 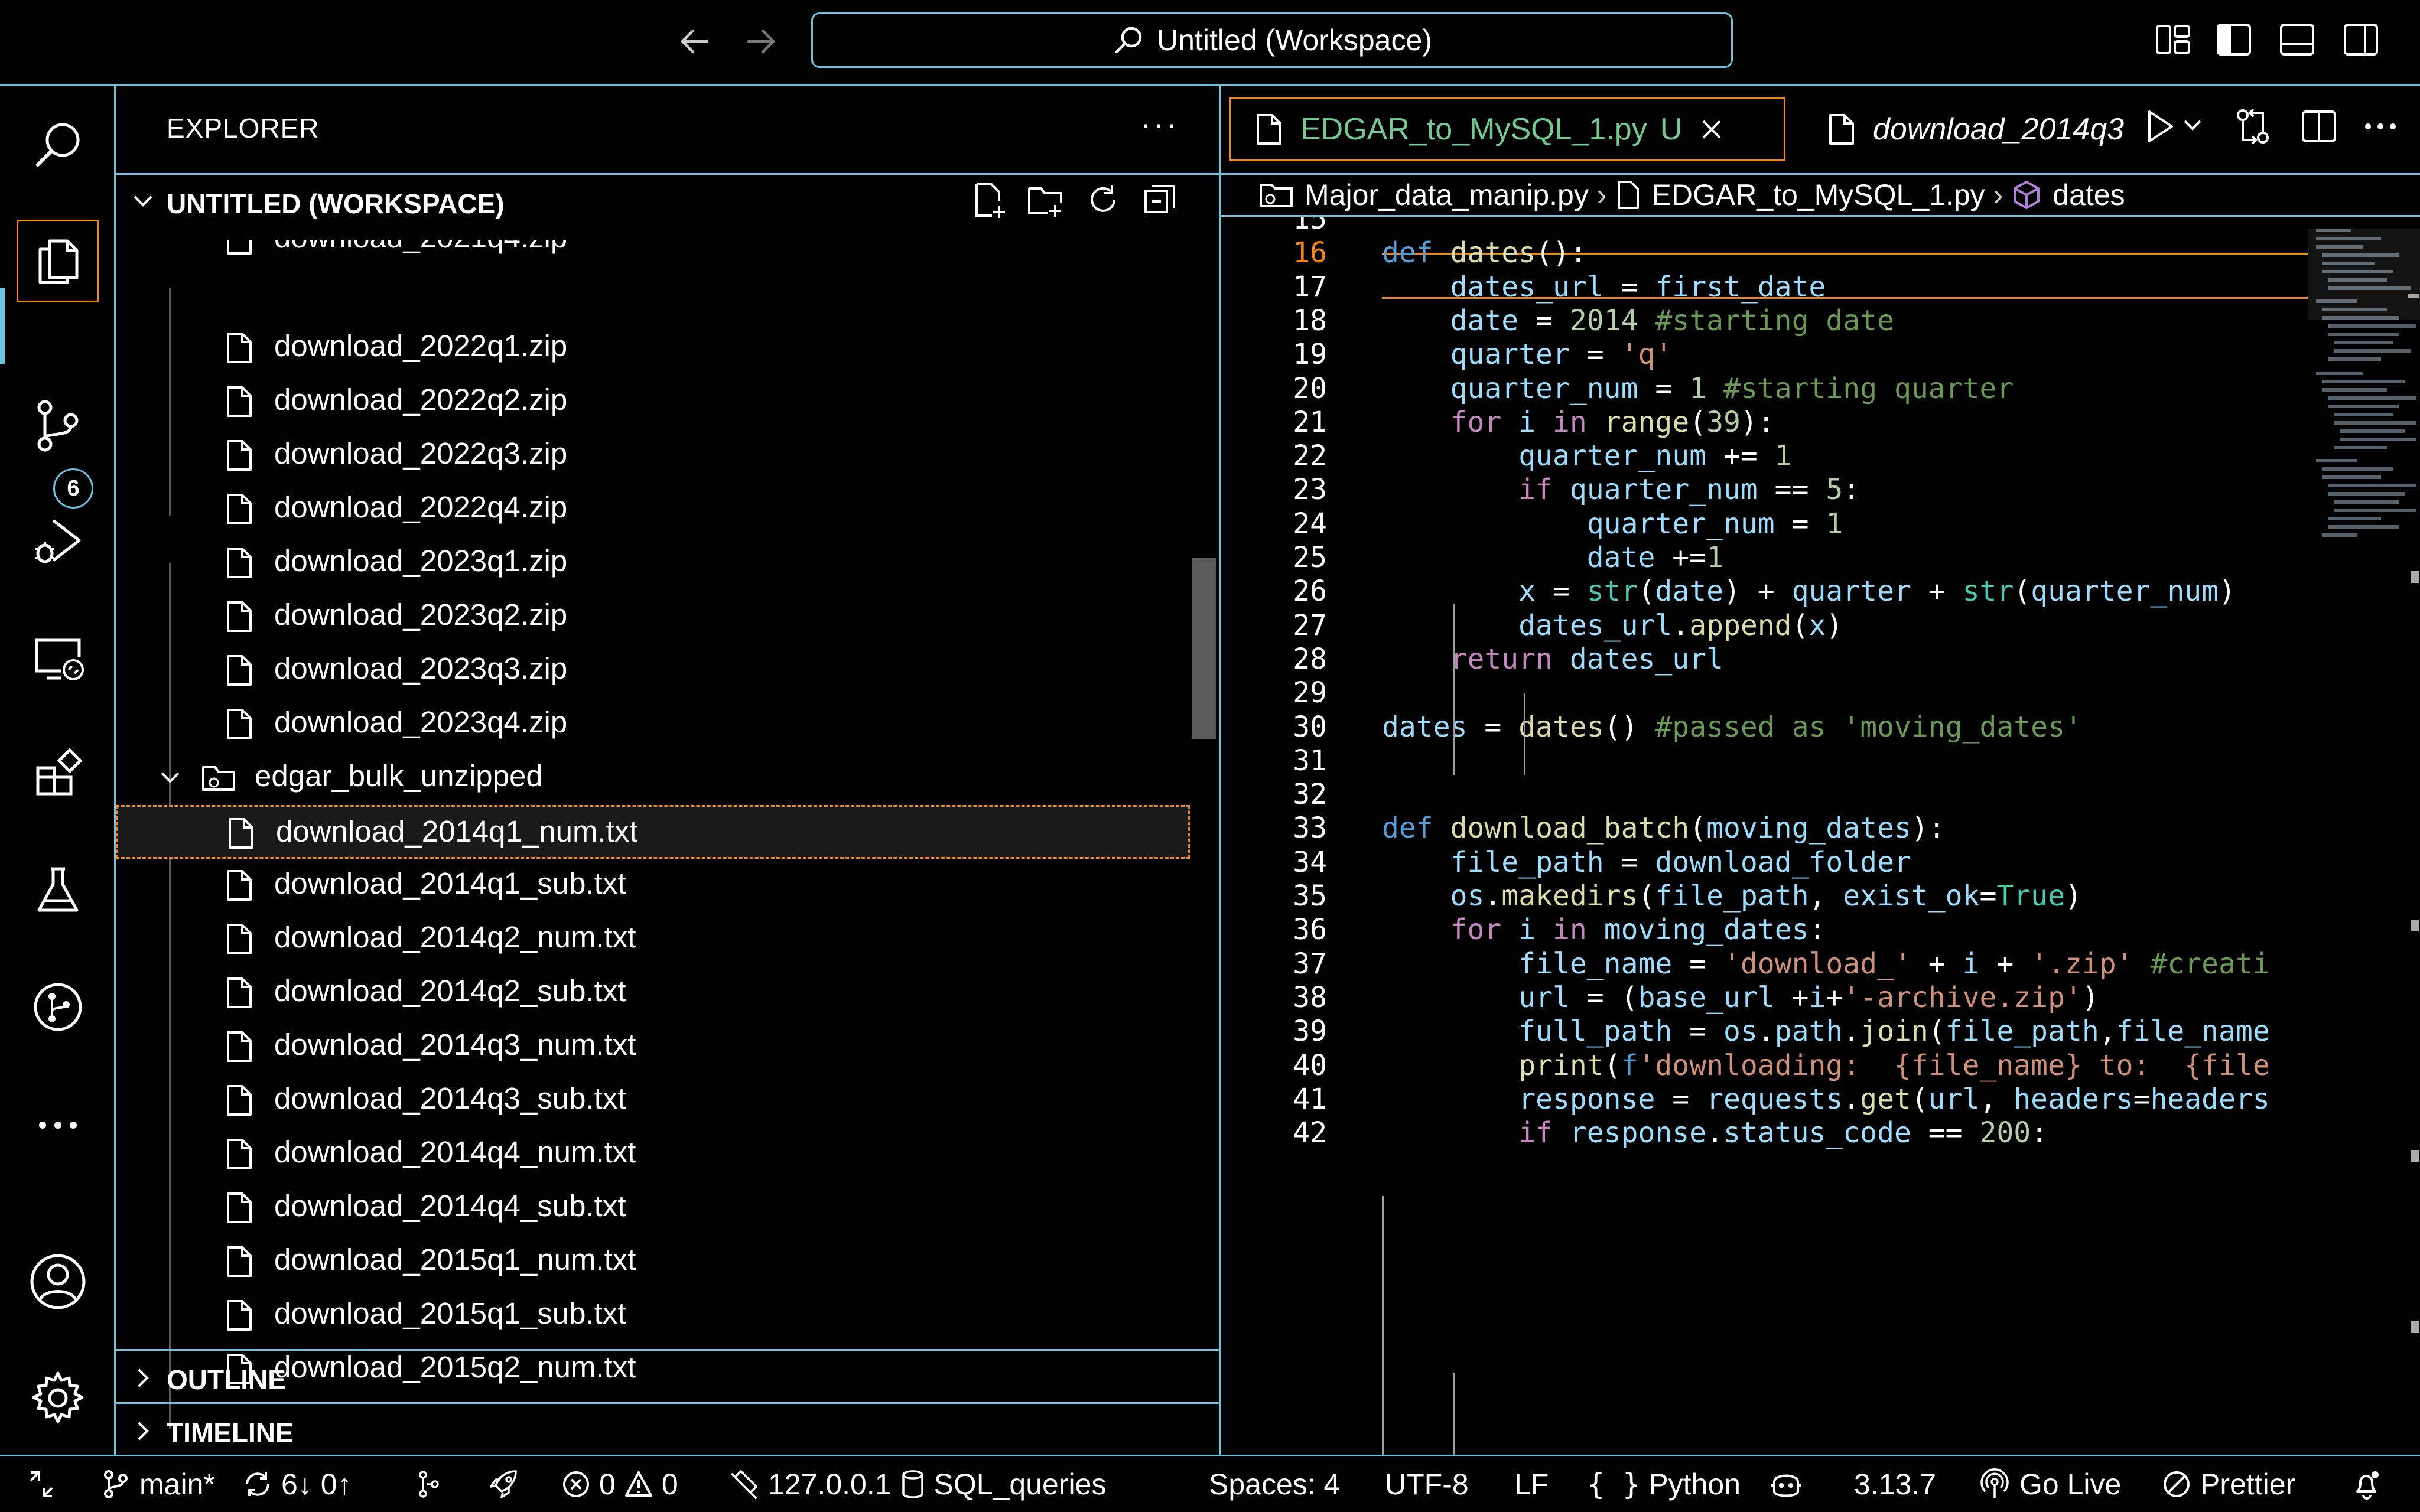 What do you see at coordinates (2297, 39) in the screenshot?
I see `toggle-panel-icon` at bounding box center [2297, 39].